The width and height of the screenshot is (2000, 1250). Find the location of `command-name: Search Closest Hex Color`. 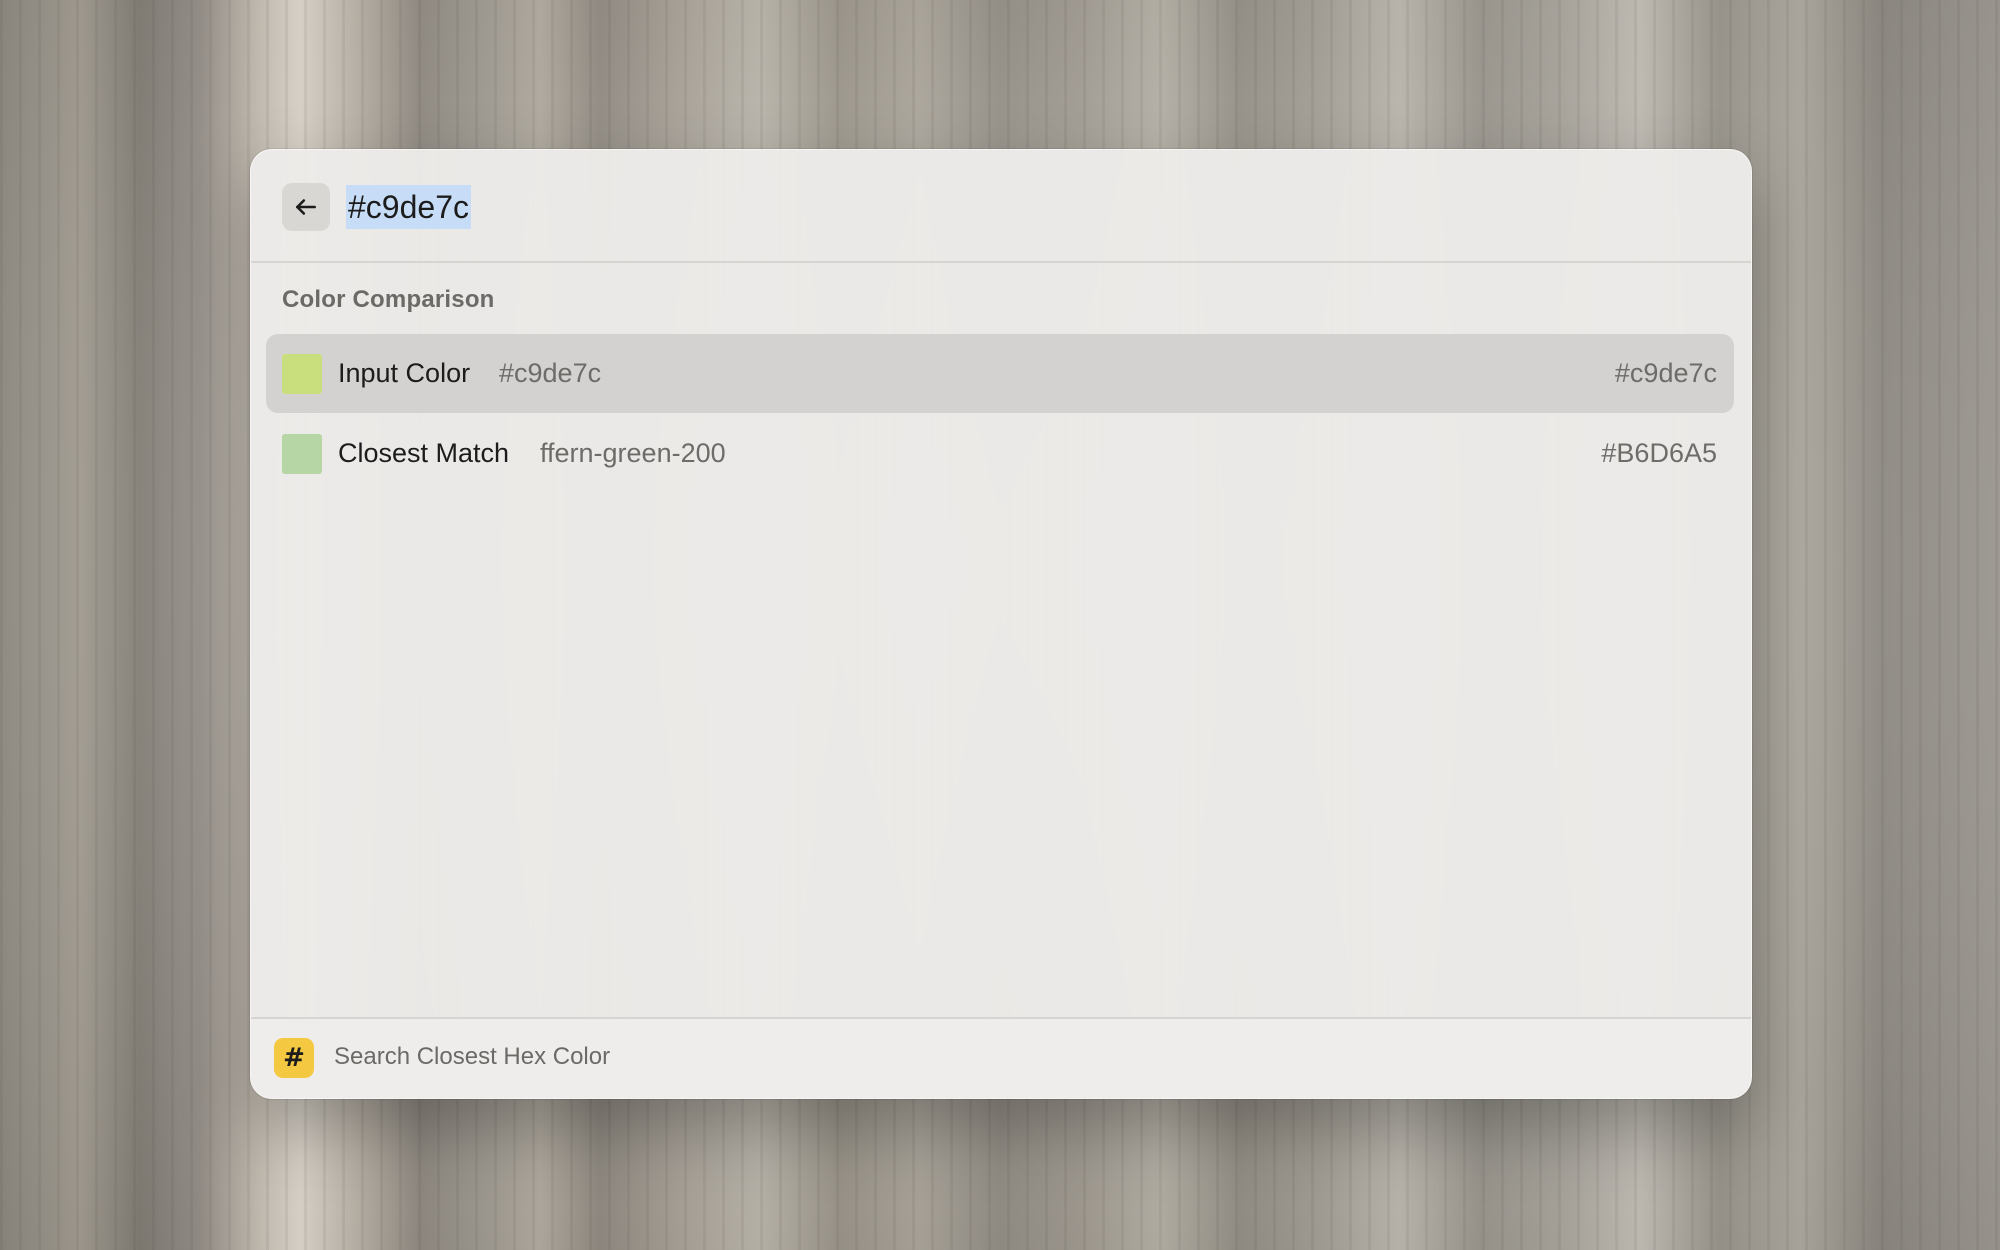

command-name: Search Closest Hex Color is located at coordinates (472, 1057).